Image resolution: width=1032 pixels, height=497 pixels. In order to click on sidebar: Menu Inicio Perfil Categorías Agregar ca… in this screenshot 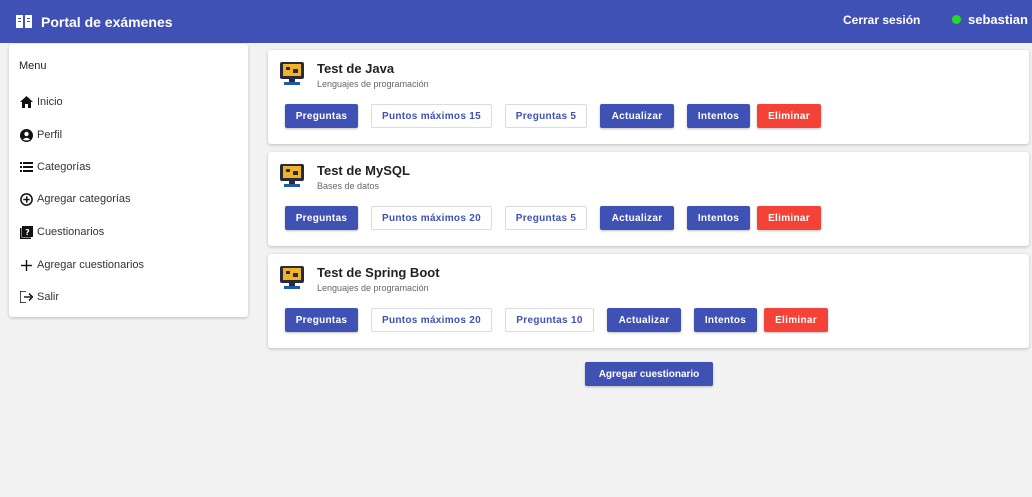, I will do `click(128, 180)`.